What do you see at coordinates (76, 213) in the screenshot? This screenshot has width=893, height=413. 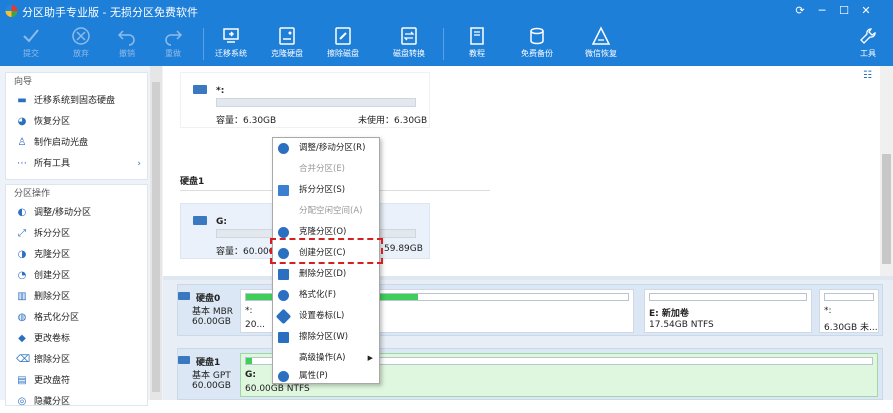 I see `sidebar-item-resize: ◐ 调整/移动分区` at bounding box center [76, 213].